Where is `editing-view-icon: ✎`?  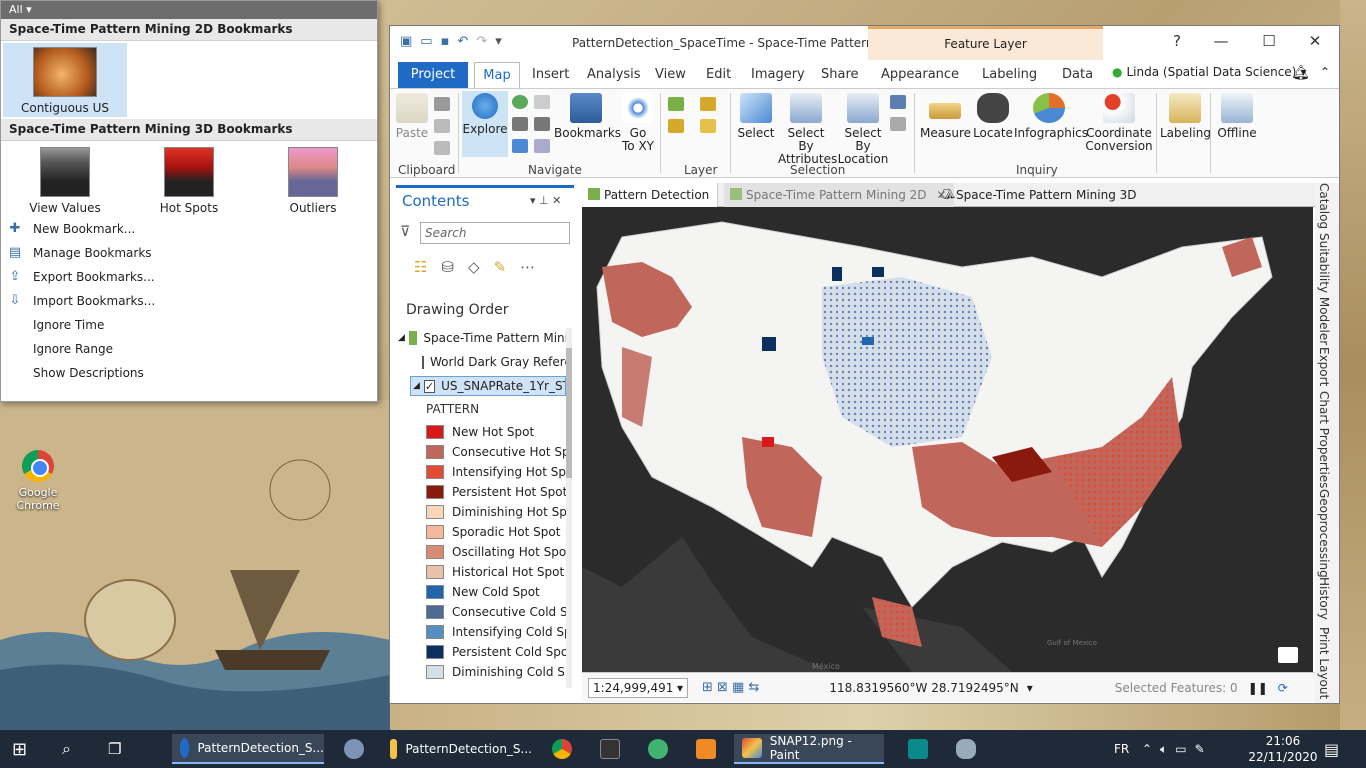
editing-view-icon: ✎ is located at coordinates (500, 267).